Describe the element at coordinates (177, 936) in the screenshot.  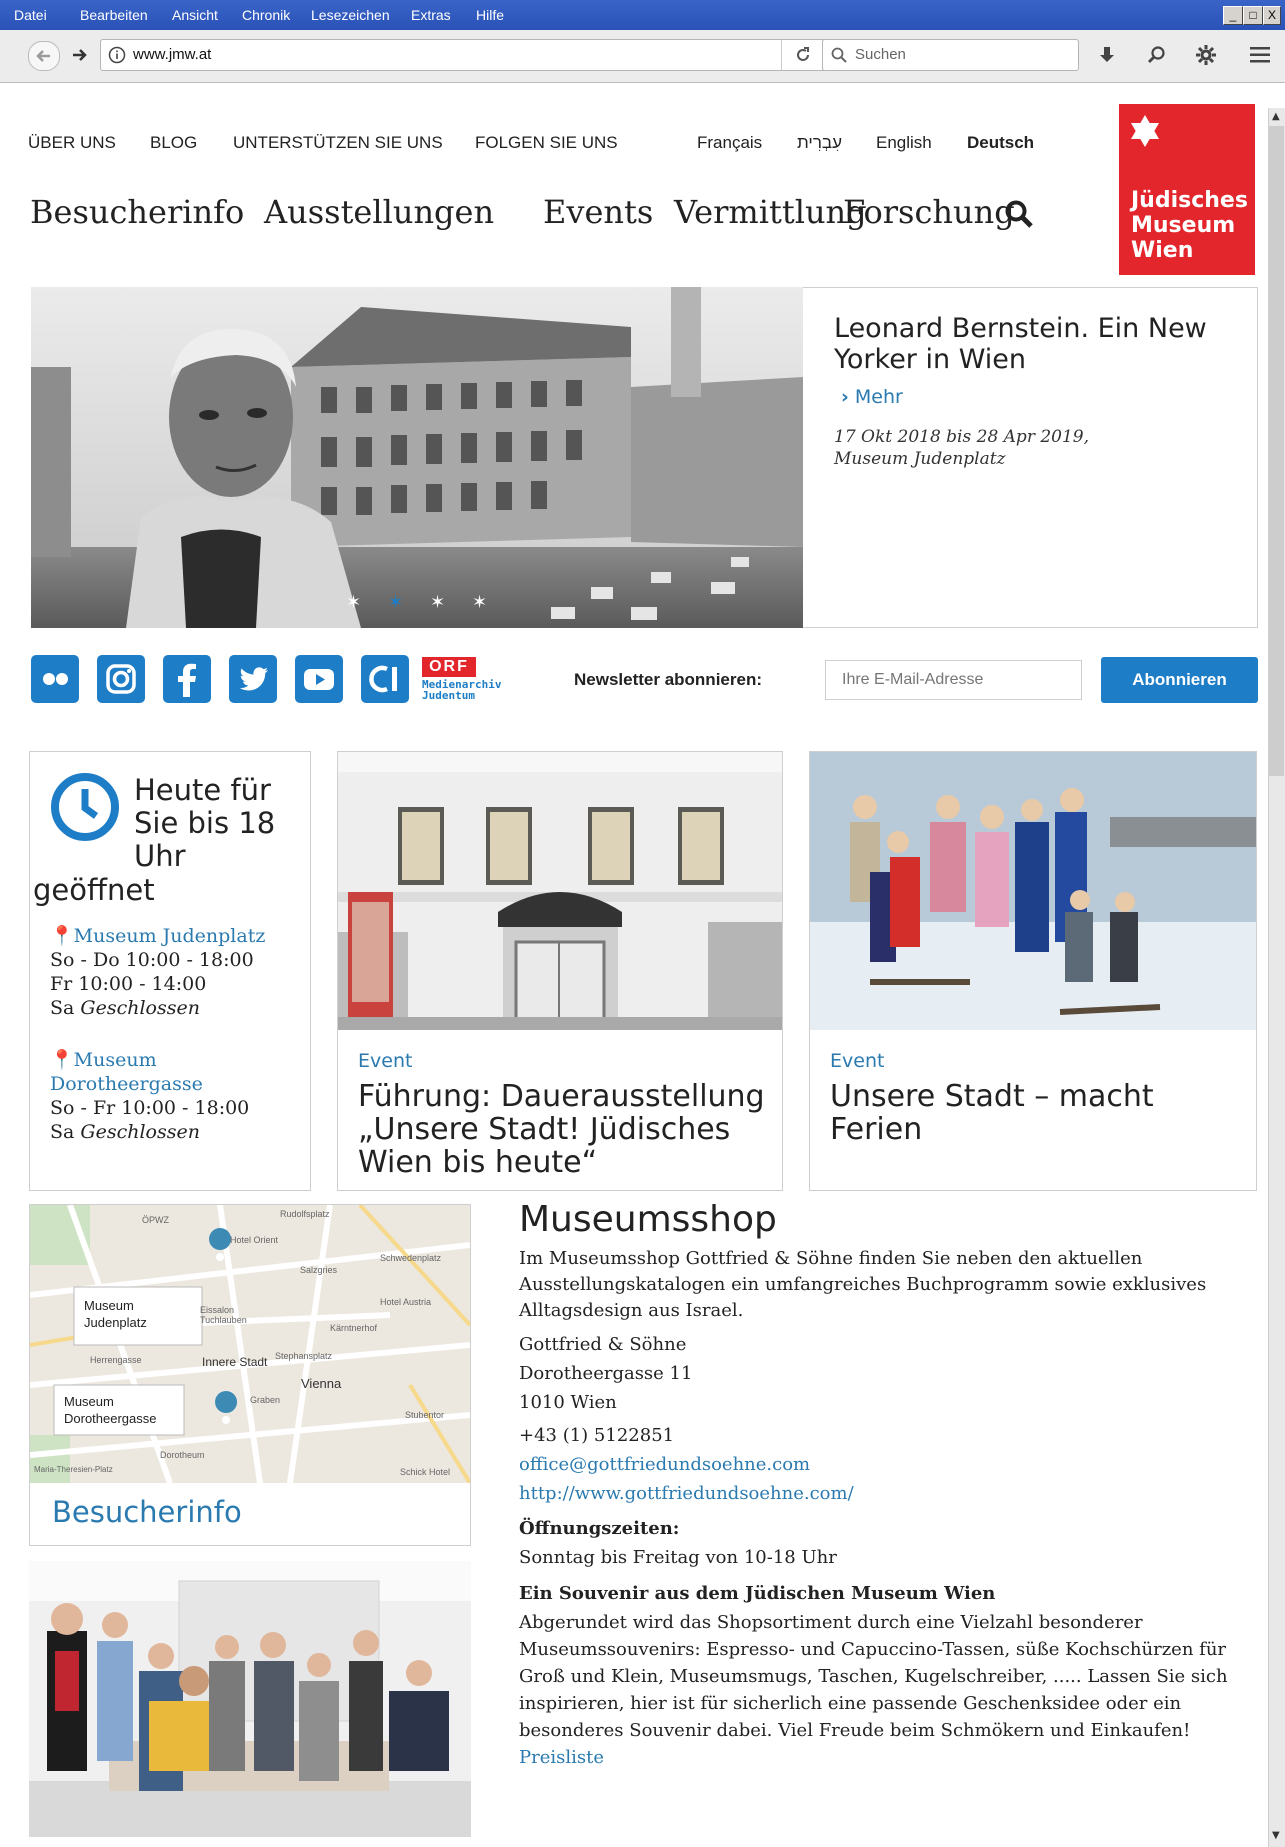
I see `location-judenplatz-link: 📍Museum Judenplatz` at that location.